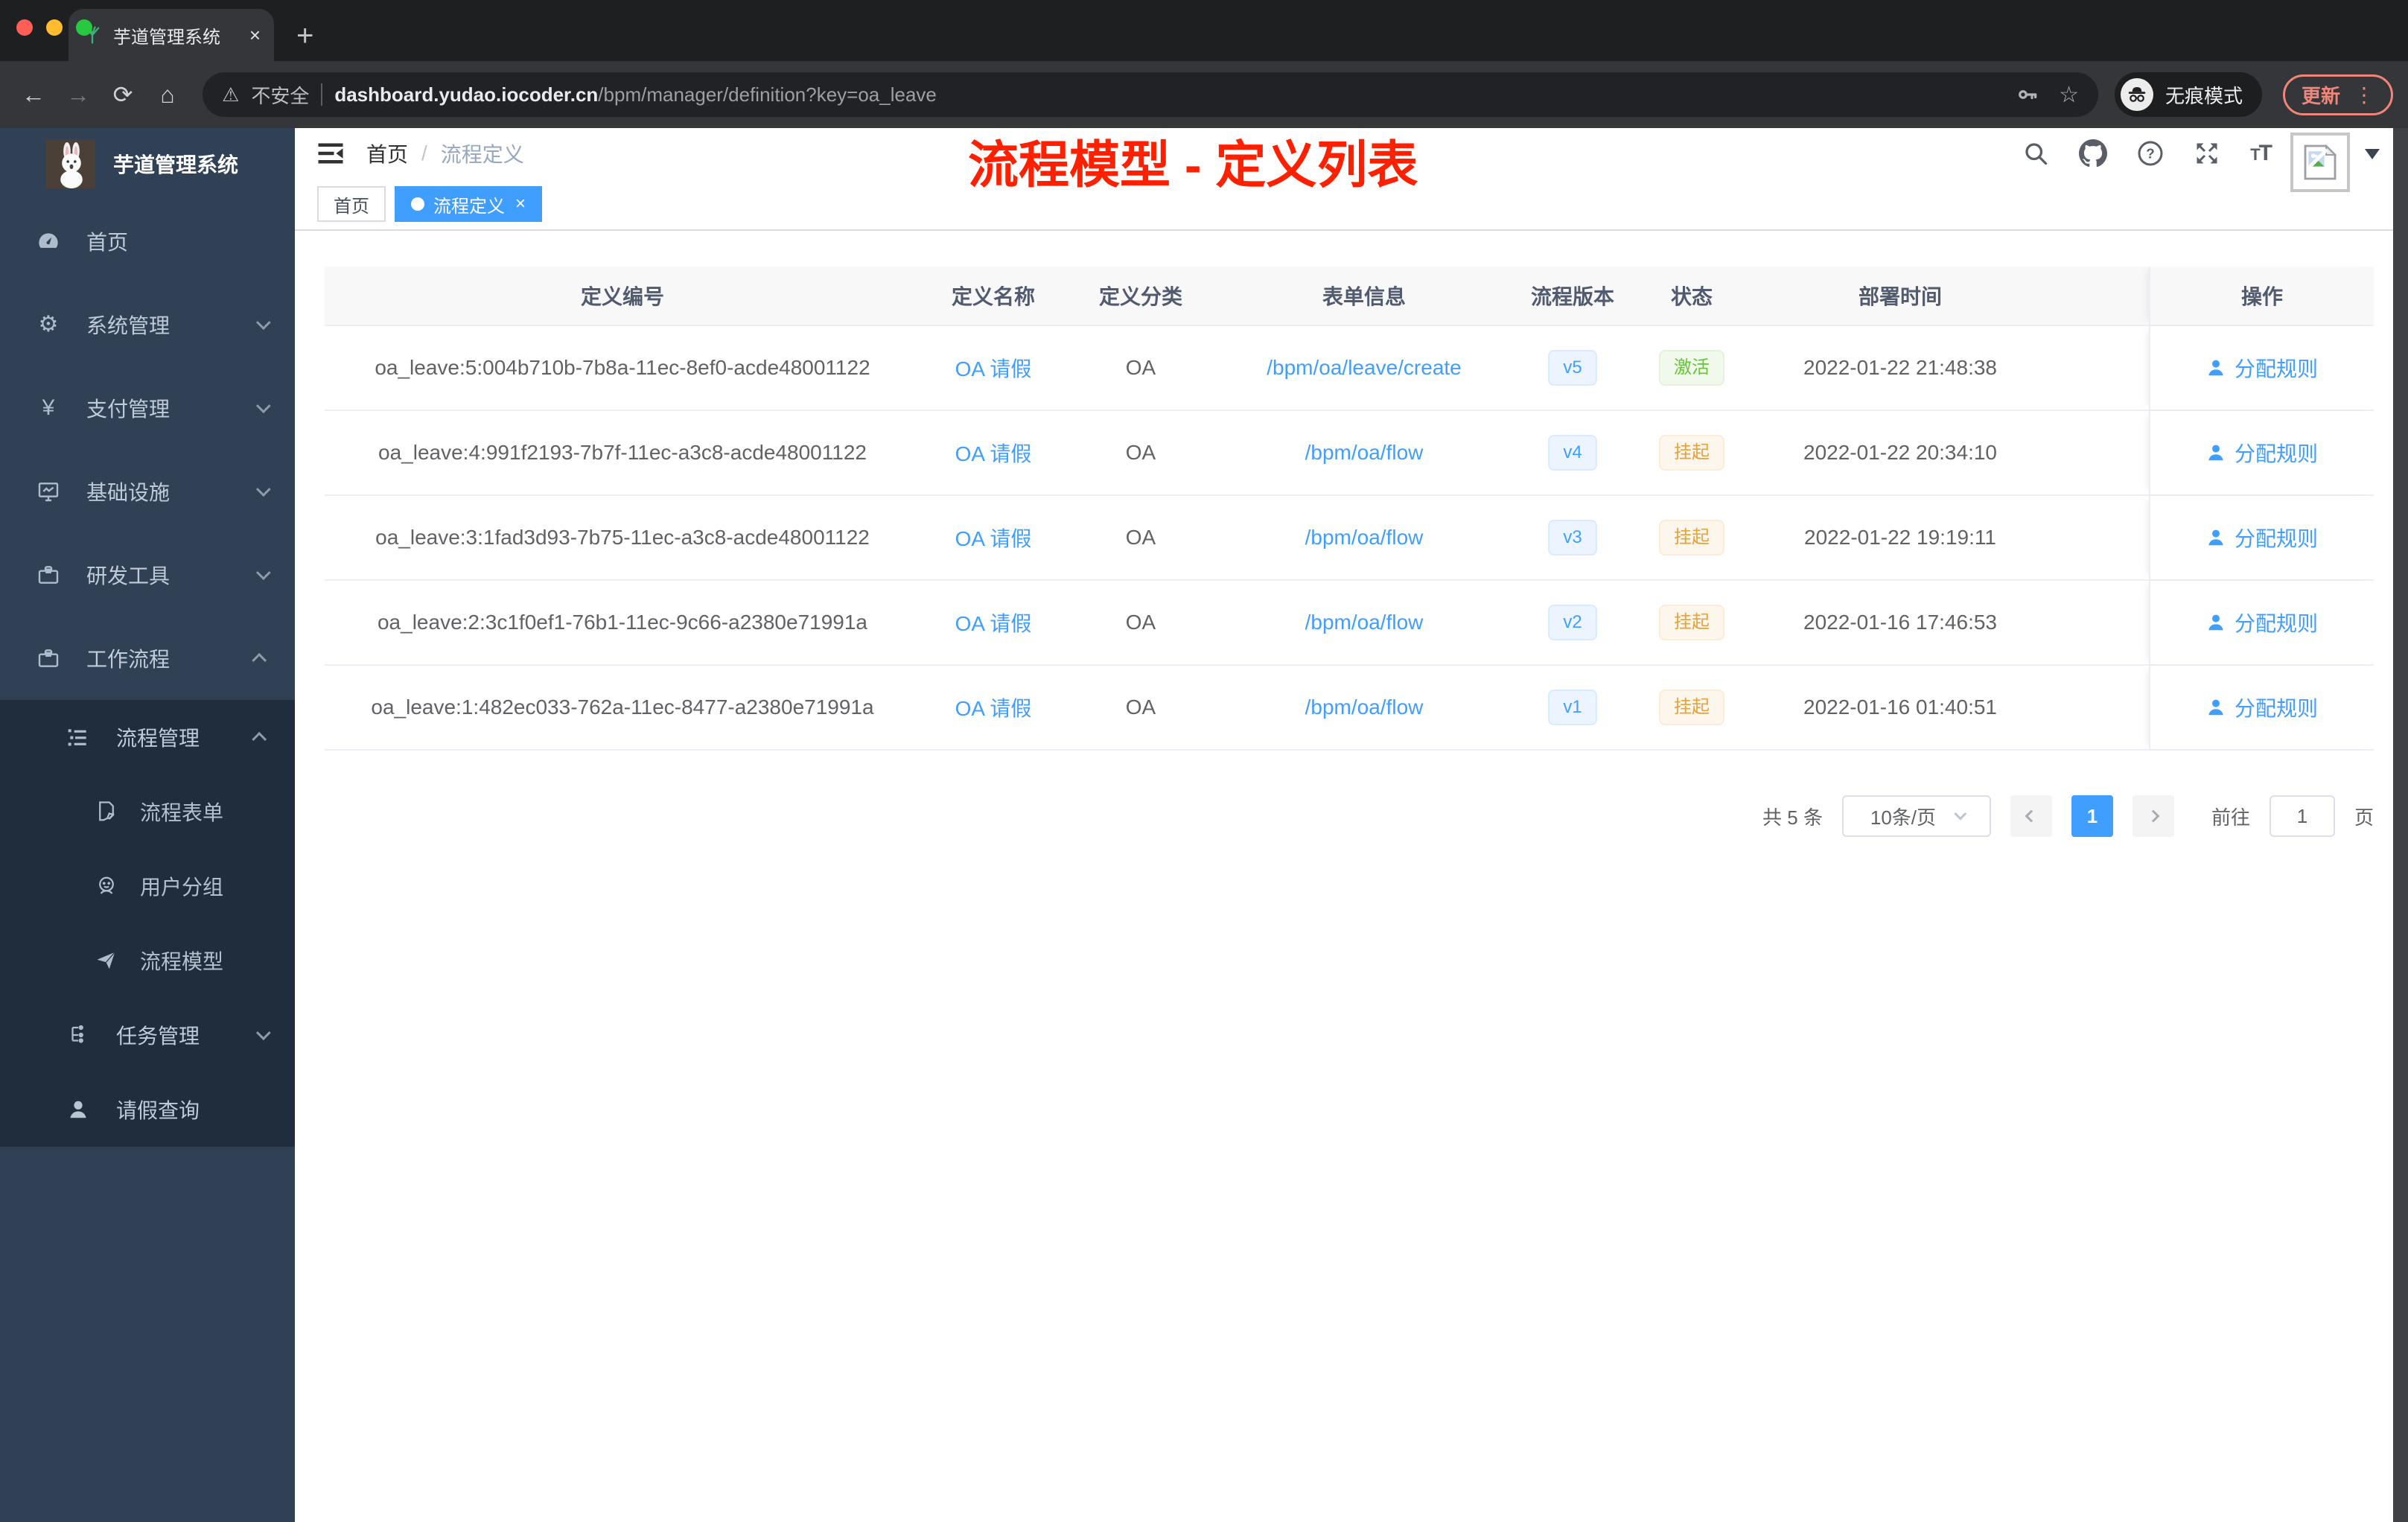 Image resolution: width=2408 pixels, height=1522 pixels. What do you see at coordinates (2035, 153) in the screenshot?
I see `search-icon` at bounding box center [2035, 153].